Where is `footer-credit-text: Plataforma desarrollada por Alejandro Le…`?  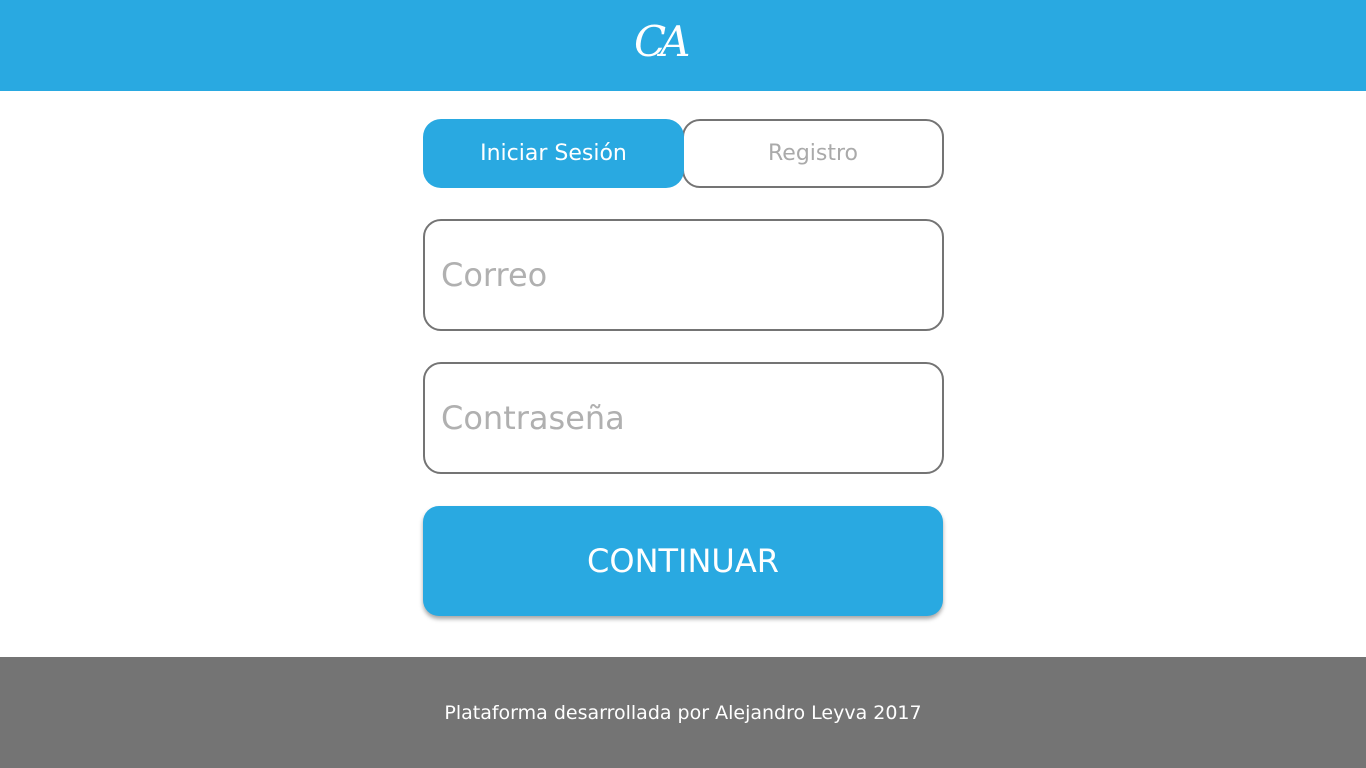
footer-credit-text: Plataforma desarrollada por Alejandro Le… is located at coordinates (683, 712).